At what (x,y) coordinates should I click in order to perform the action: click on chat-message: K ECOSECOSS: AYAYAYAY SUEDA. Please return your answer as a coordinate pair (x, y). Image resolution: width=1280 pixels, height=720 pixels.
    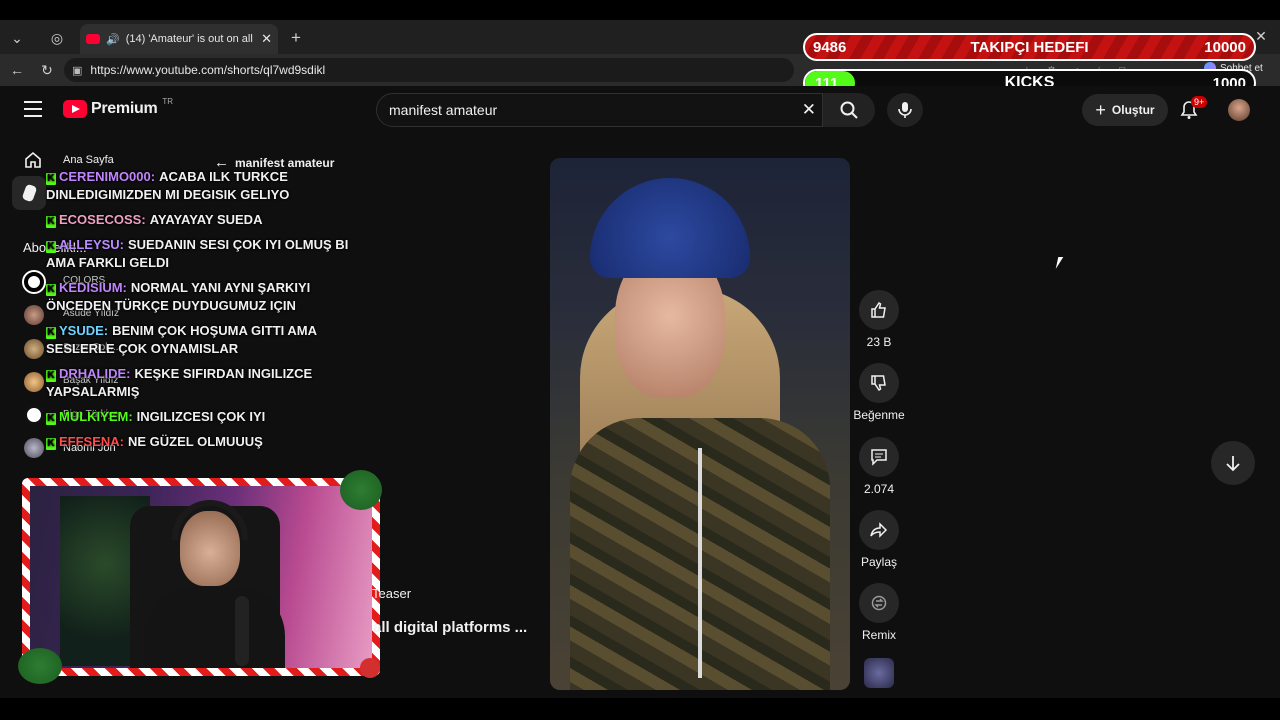
    Looking at the image, I should click on (201, 220).